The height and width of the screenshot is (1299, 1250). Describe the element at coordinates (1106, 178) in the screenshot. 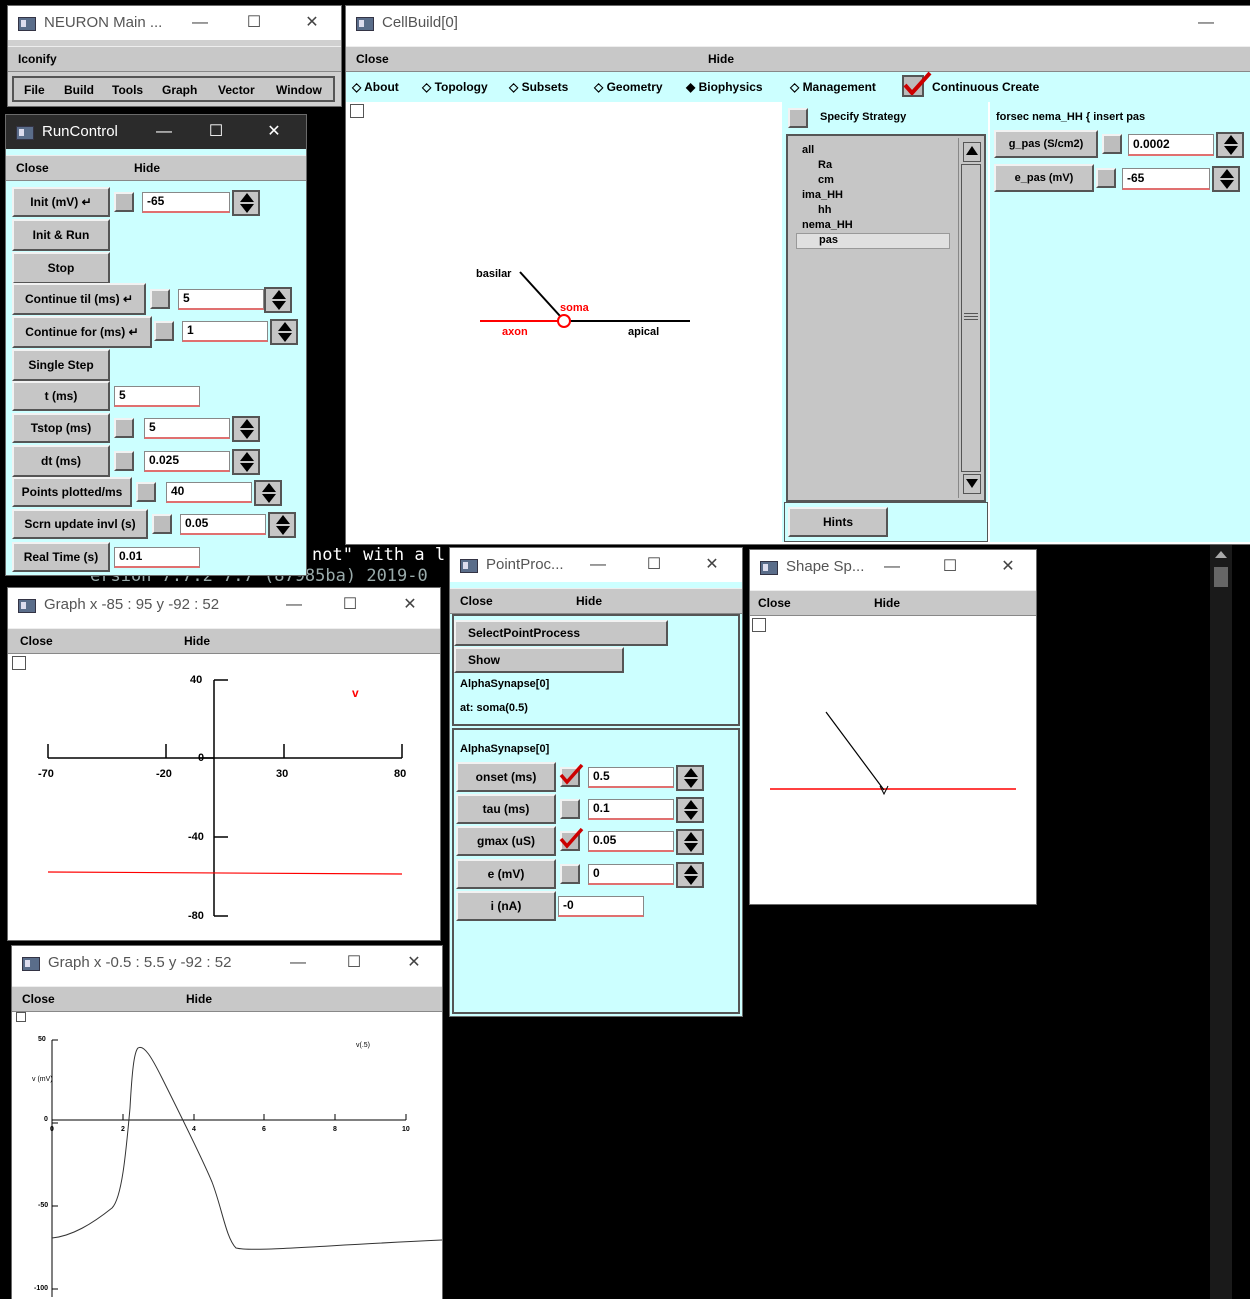

I see `e-pas-checkbox` at that location.